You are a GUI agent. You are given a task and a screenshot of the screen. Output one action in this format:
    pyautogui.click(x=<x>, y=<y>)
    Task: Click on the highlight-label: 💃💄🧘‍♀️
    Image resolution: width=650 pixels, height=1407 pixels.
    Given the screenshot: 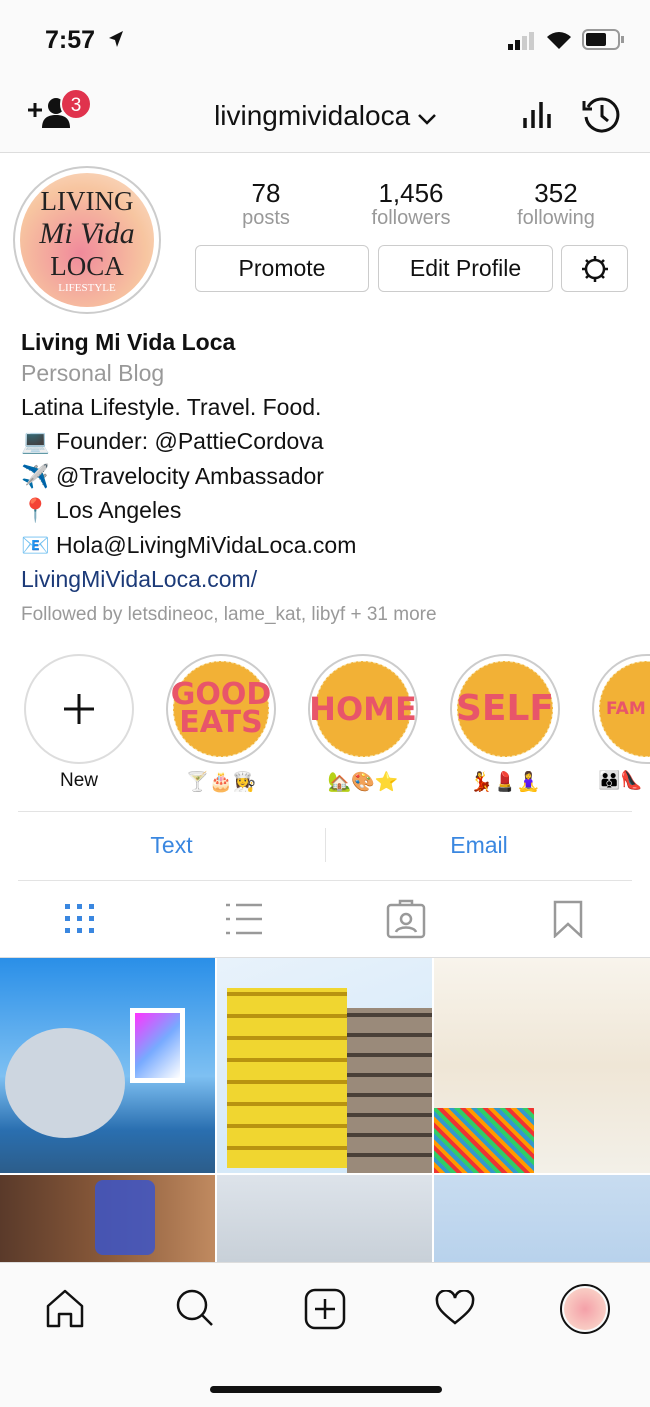 What is the action you would take?
    pyautogui.click(x=505, y=782)
    